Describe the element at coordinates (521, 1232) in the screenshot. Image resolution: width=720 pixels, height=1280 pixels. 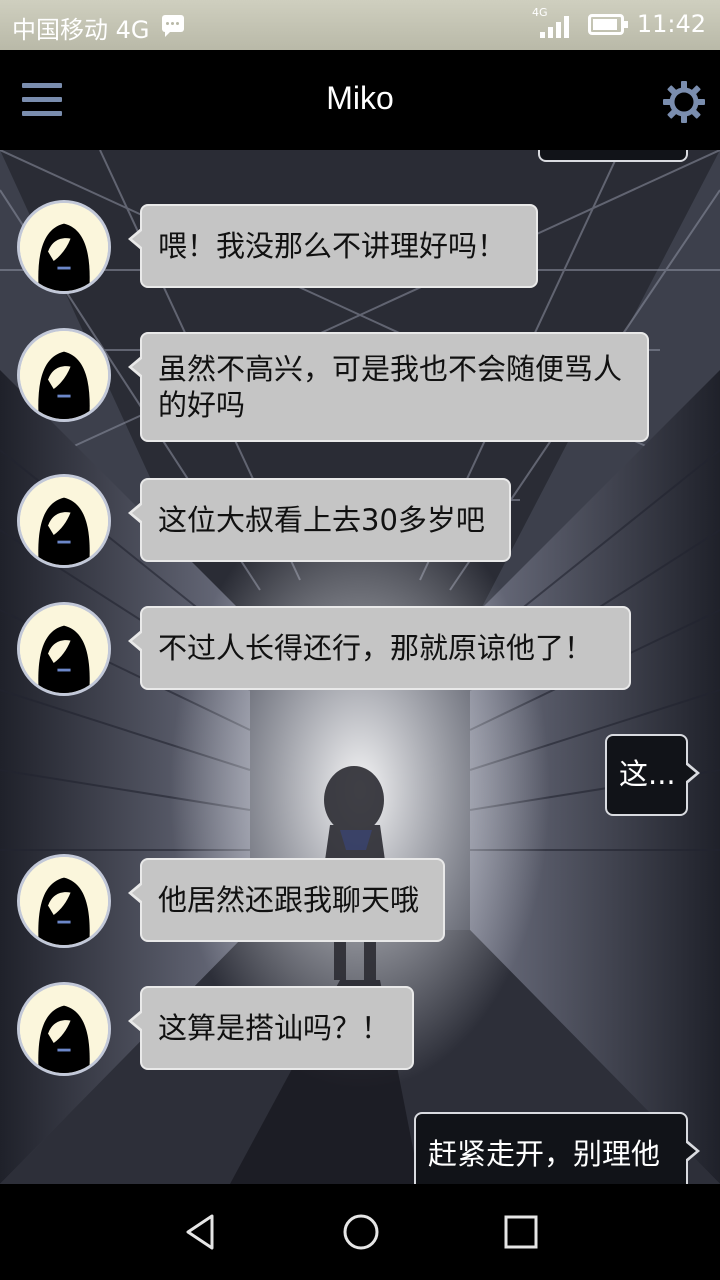
I see `recents-icon` at that location.